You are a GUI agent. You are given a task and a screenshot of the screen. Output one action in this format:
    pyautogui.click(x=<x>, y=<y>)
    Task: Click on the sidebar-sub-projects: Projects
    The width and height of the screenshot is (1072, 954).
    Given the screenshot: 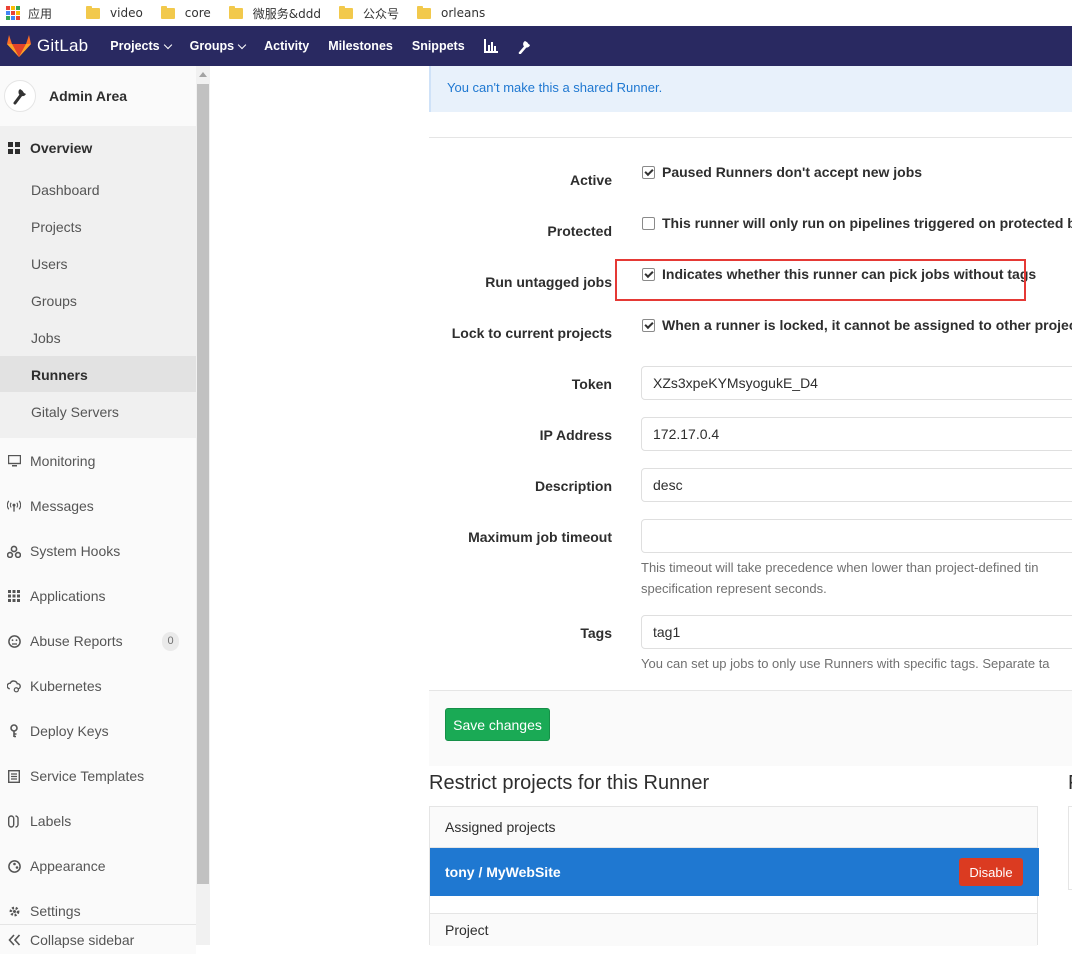 What is the action you would take?
    pyautogui.click(x=56, y=227)
    